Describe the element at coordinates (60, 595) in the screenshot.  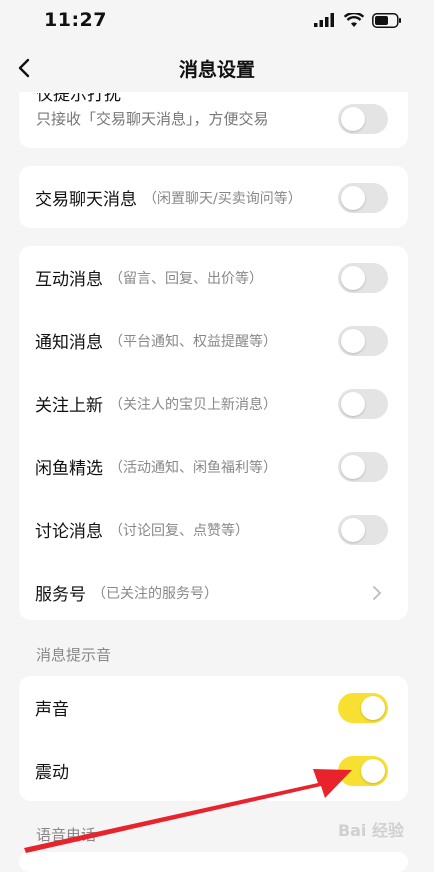
I see `row-title: 服务号` at that location.